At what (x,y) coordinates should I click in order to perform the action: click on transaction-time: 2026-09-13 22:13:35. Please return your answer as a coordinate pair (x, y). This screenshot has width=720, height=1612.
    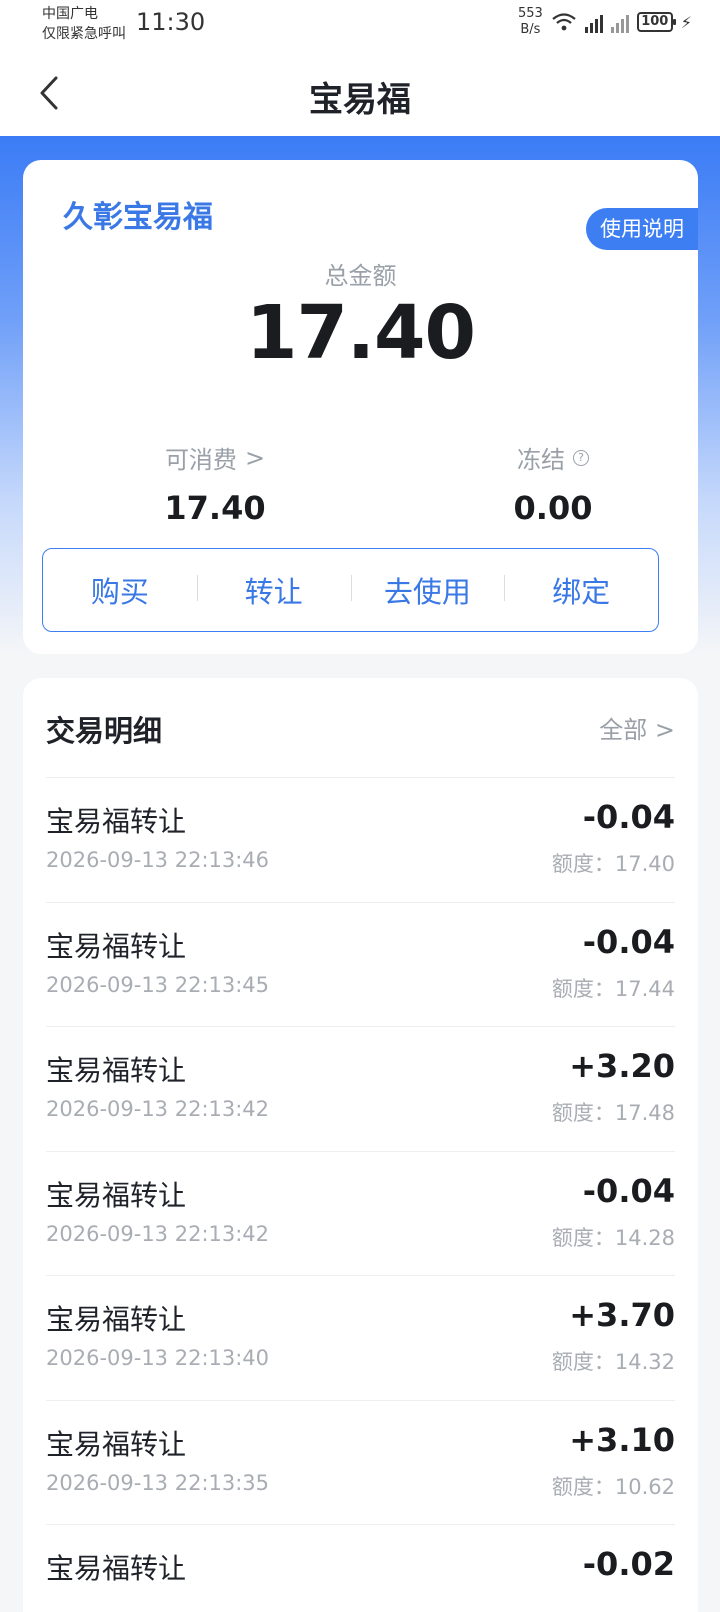
    Looking at the image, I should click on (158, 1482).